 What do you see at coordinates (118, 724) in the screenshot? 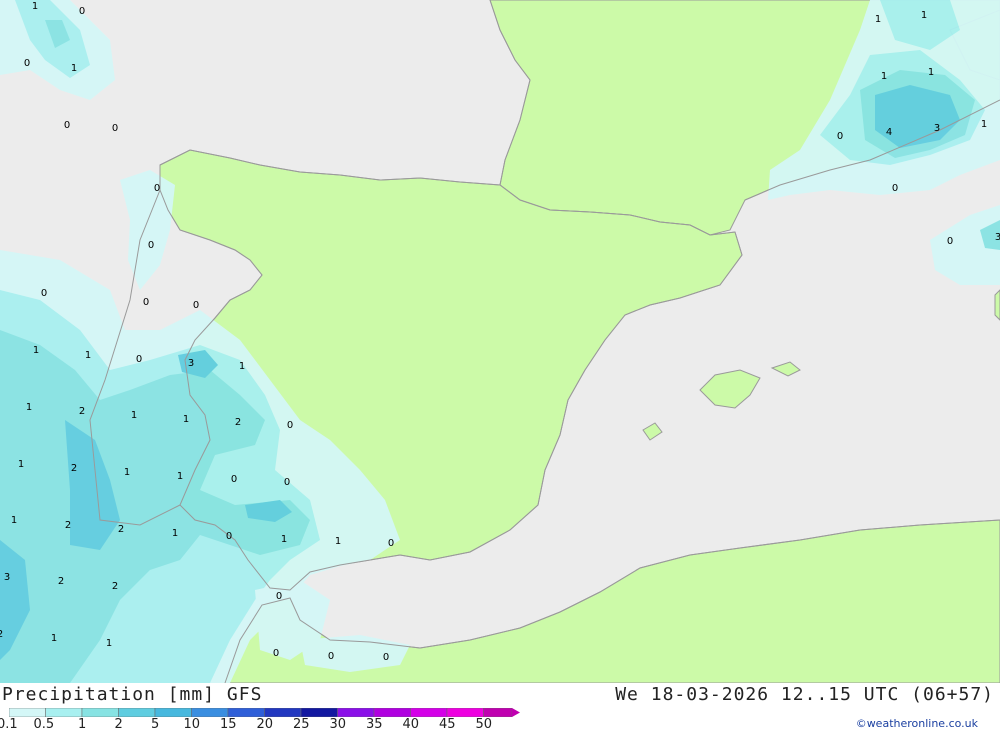
I see `legend-label: 2` at bounding box center [118, 724].